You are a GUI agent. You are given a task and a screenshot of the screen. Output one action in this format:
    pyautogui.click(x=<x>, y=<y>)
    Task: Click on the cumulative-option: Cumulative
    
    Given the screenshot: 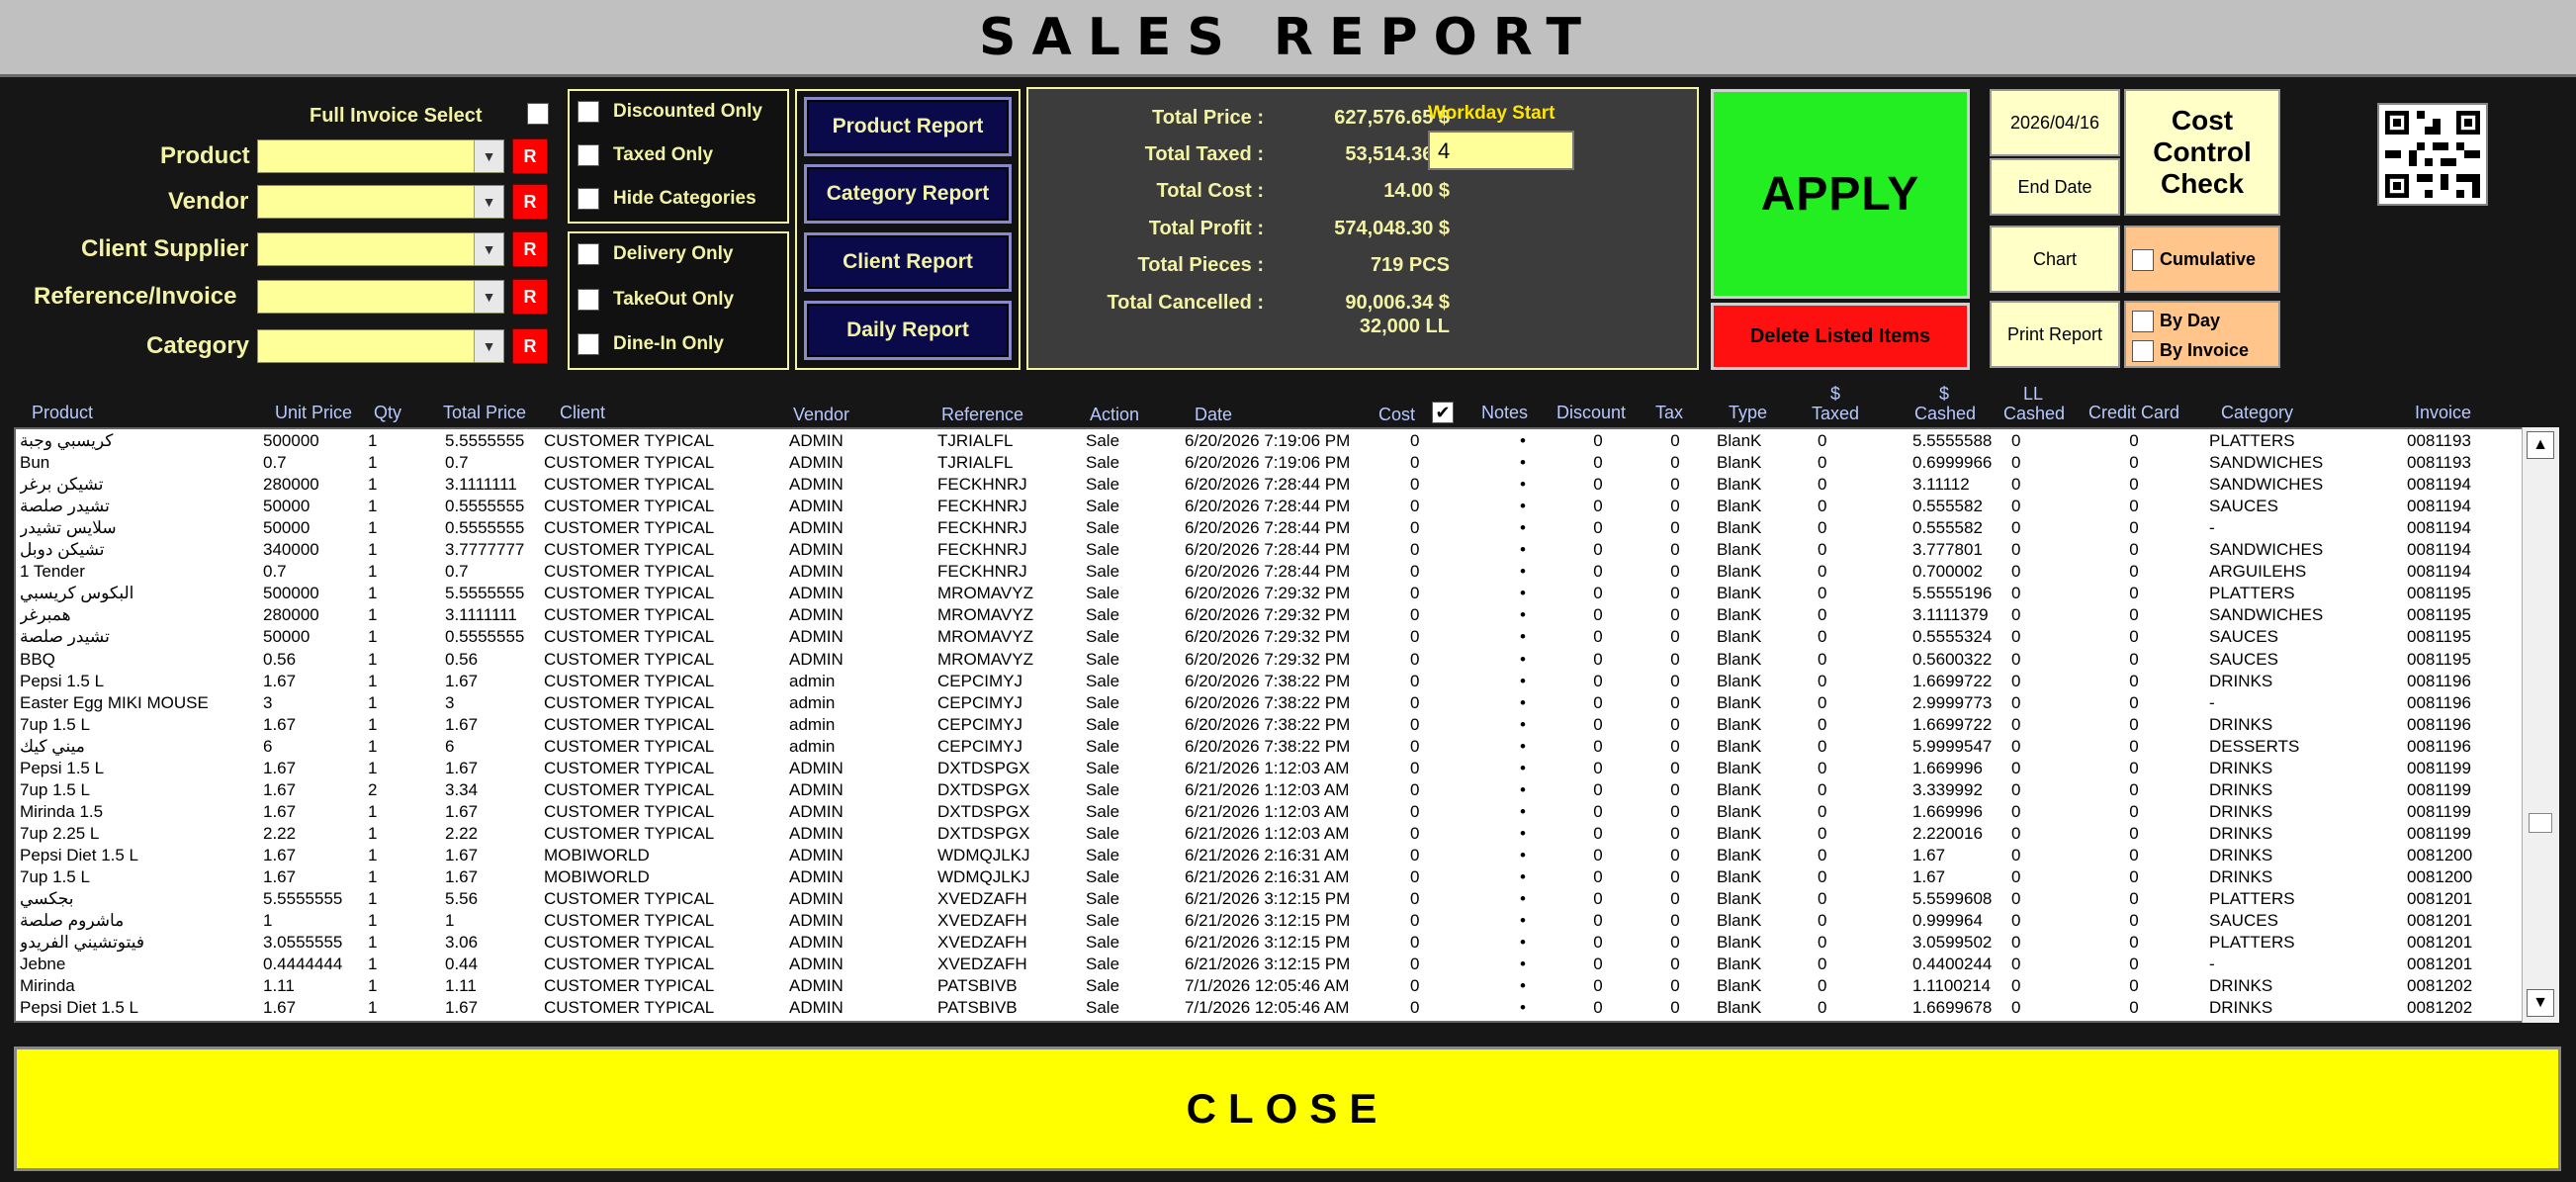 What is the action you would take?
    pyautogui.click(x=2202, y=259)
    